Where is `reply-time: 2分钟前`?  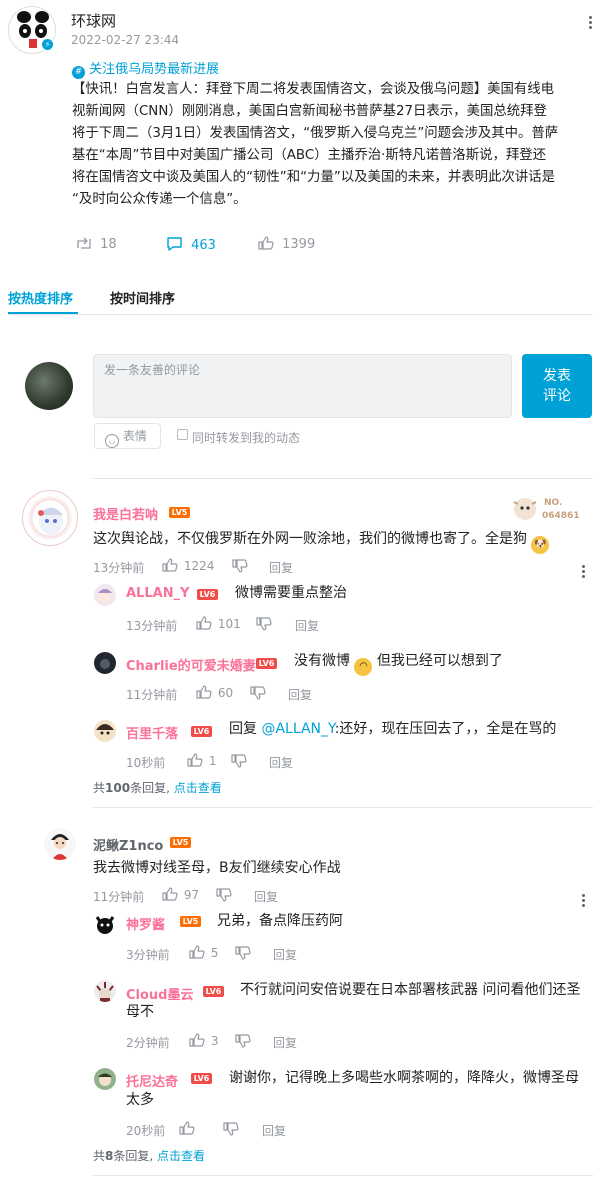 reply-time: 2分钟前 is located at coordinates (148, 1043).